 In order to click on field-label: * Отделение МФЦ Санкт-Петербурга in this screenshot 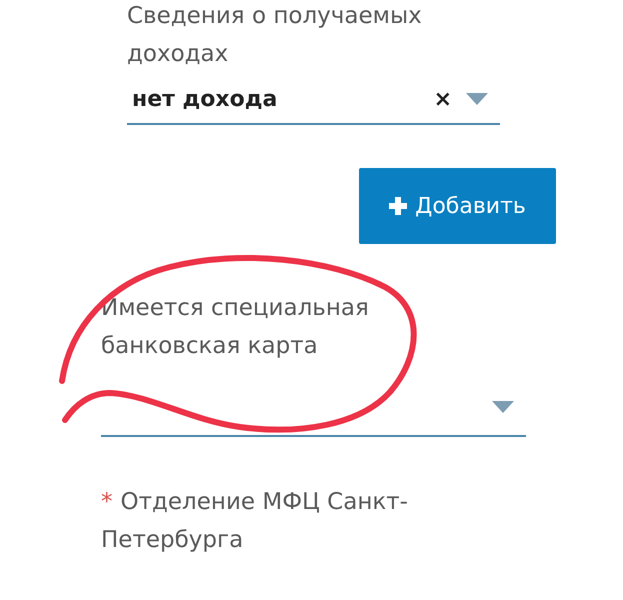, I will do `click(255, 521)`.